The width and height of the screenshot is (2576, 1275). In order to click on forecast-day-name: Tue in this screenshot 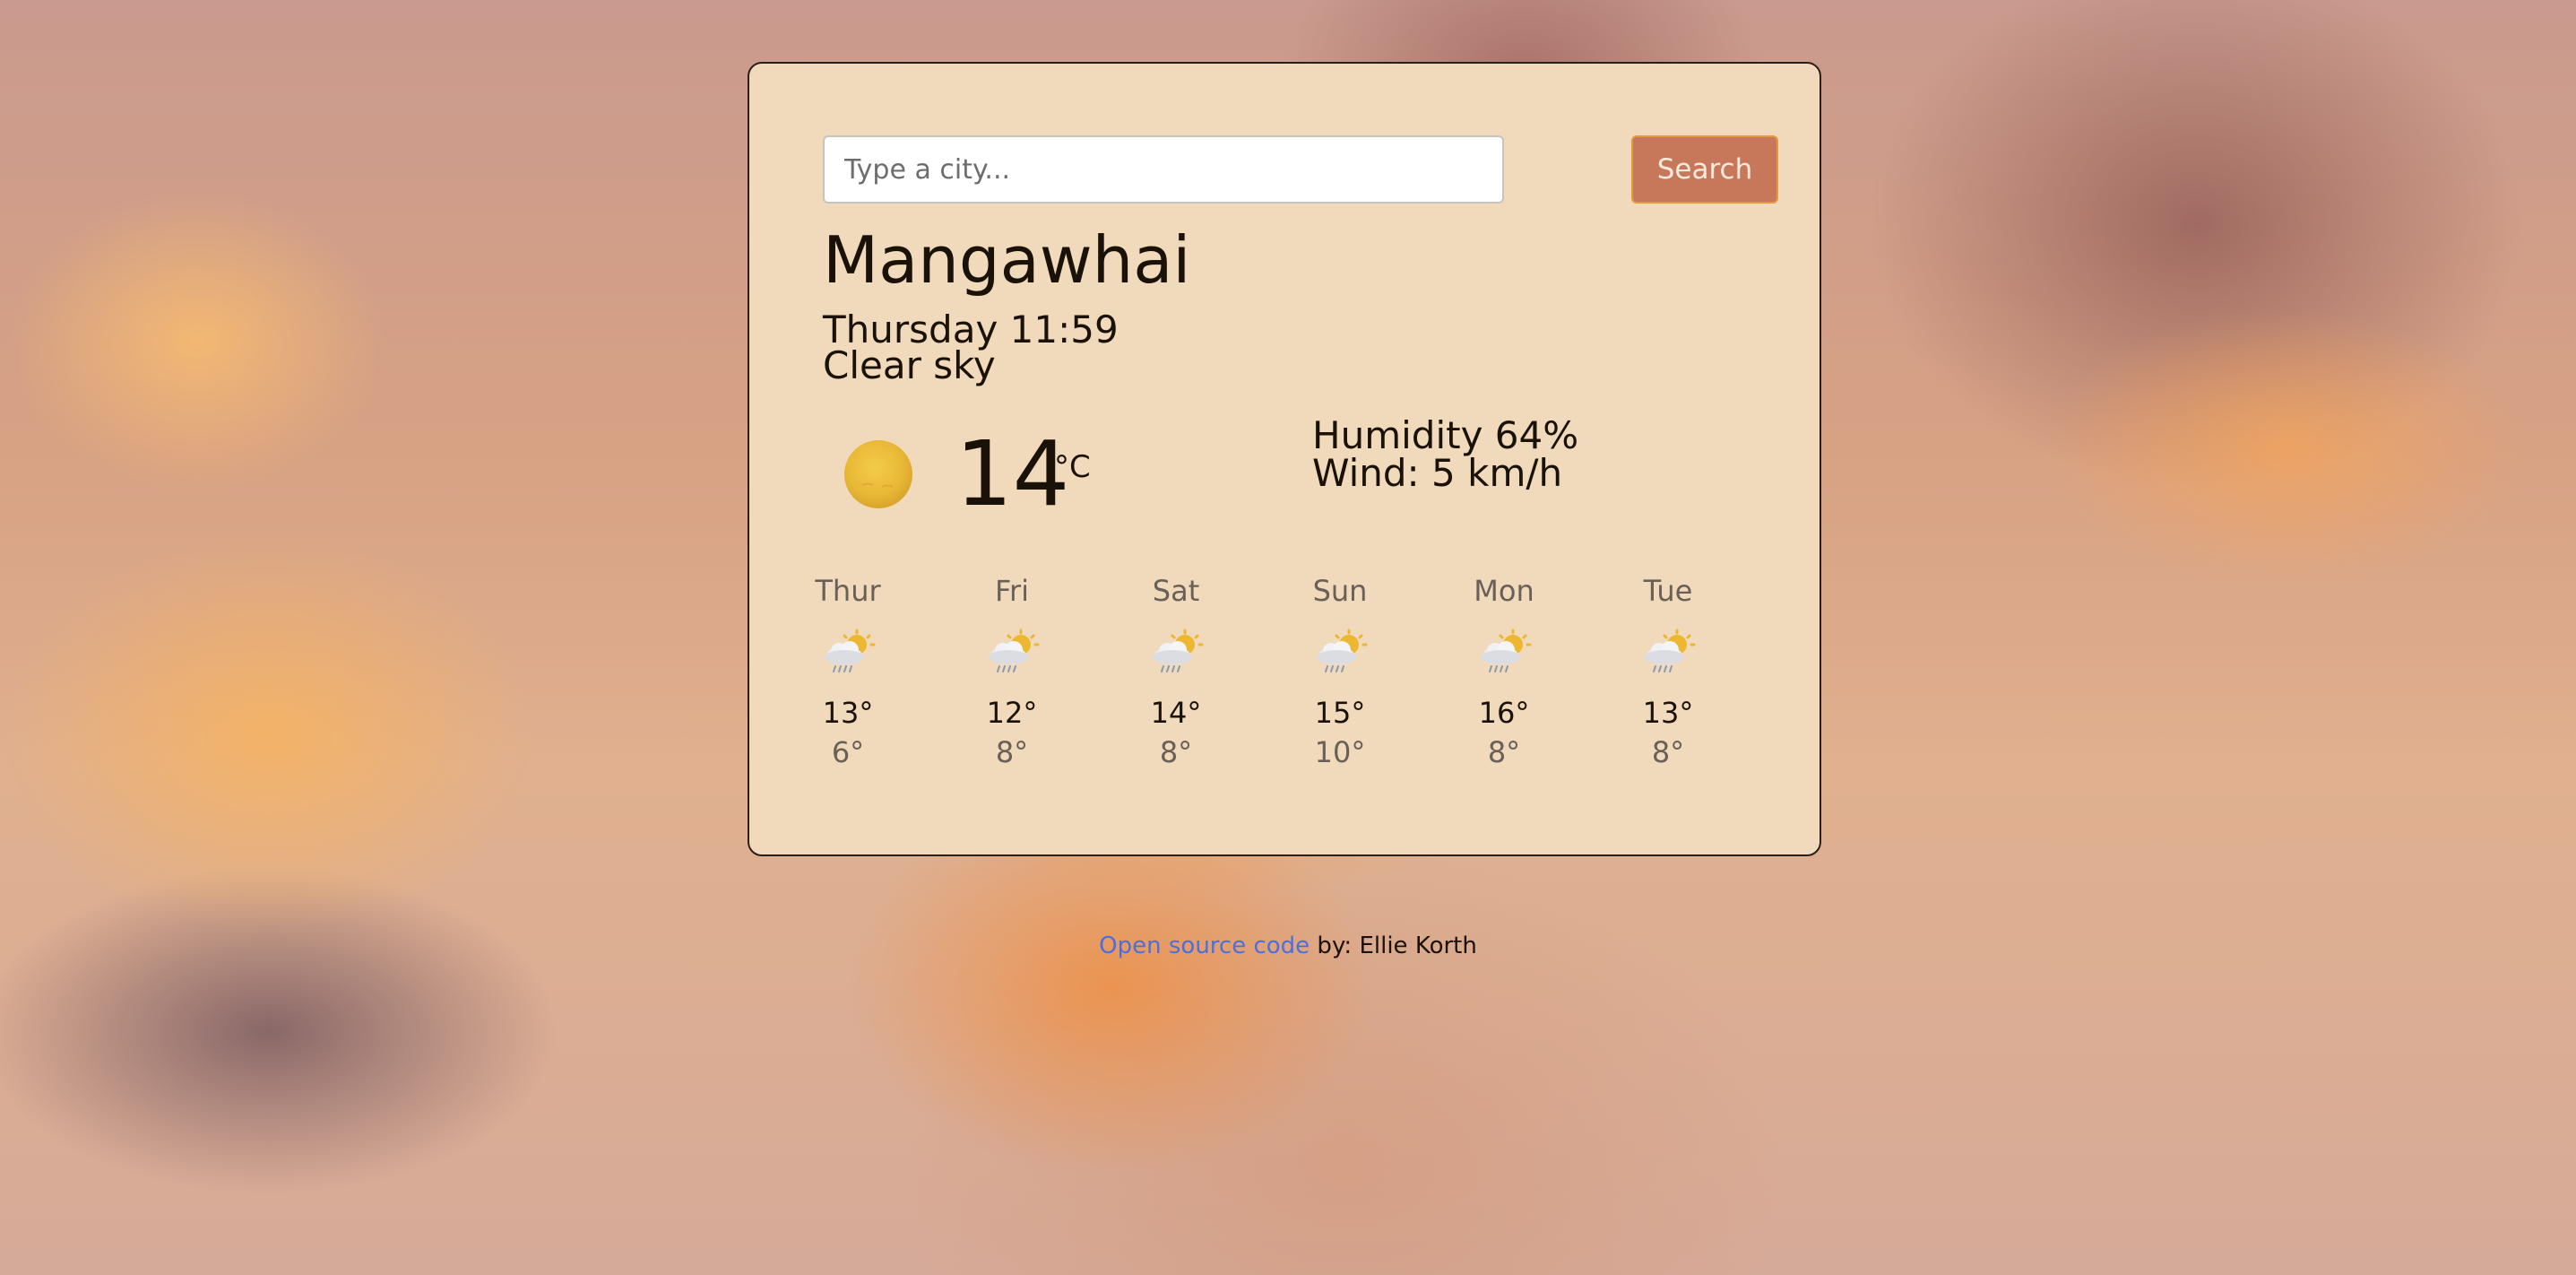, I will do `click(1668, 591)`.